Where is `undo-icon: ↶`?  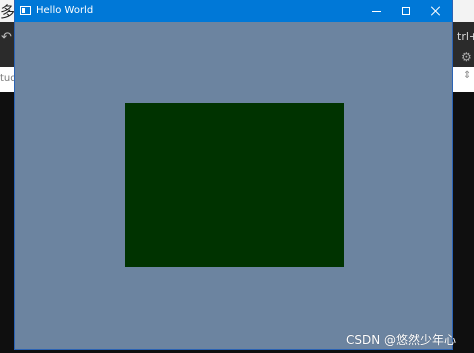 undo-icon: ↶ is located at coordinates (6, 37).